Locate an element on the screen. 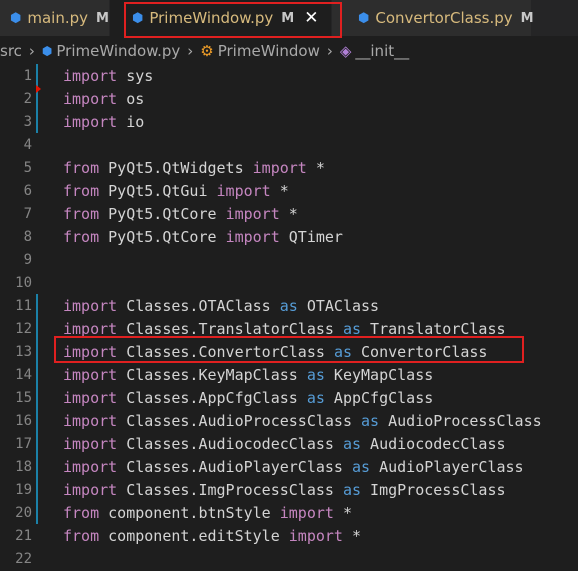 This screenshot has width=578, height=571. breadcrumb-folder: src is located at coordinates (11, 51).